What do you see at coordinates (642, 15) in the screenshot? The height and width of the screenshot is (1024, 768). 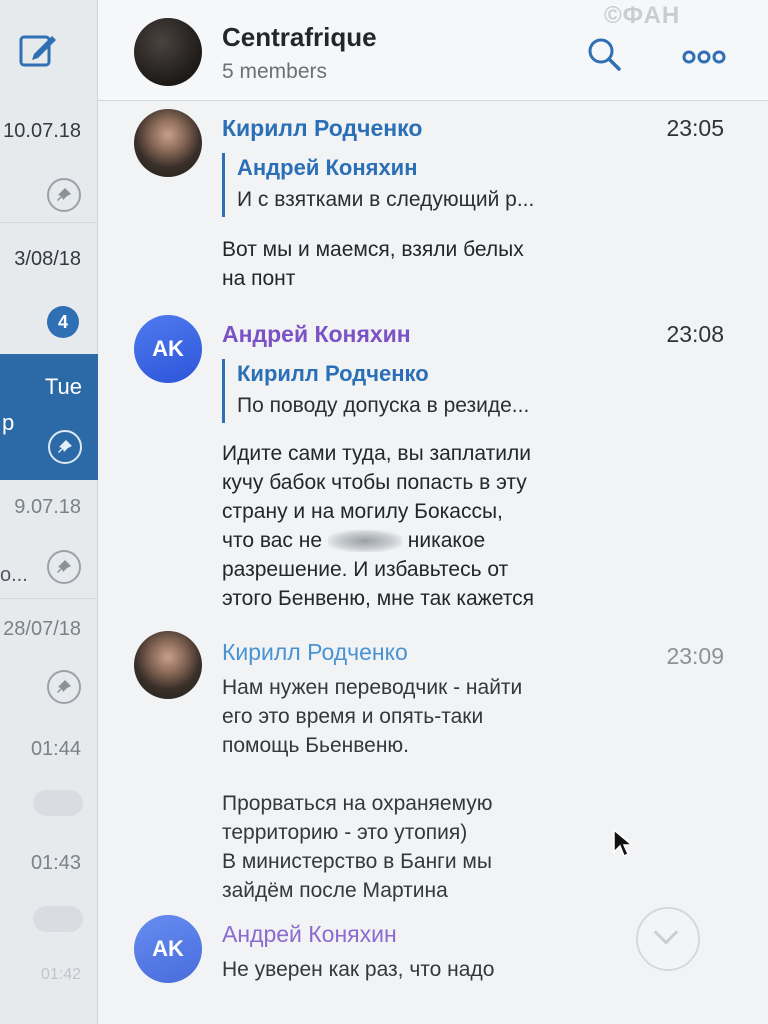 I see `watermark: ©ФАН` at bounding box center [642, 15].